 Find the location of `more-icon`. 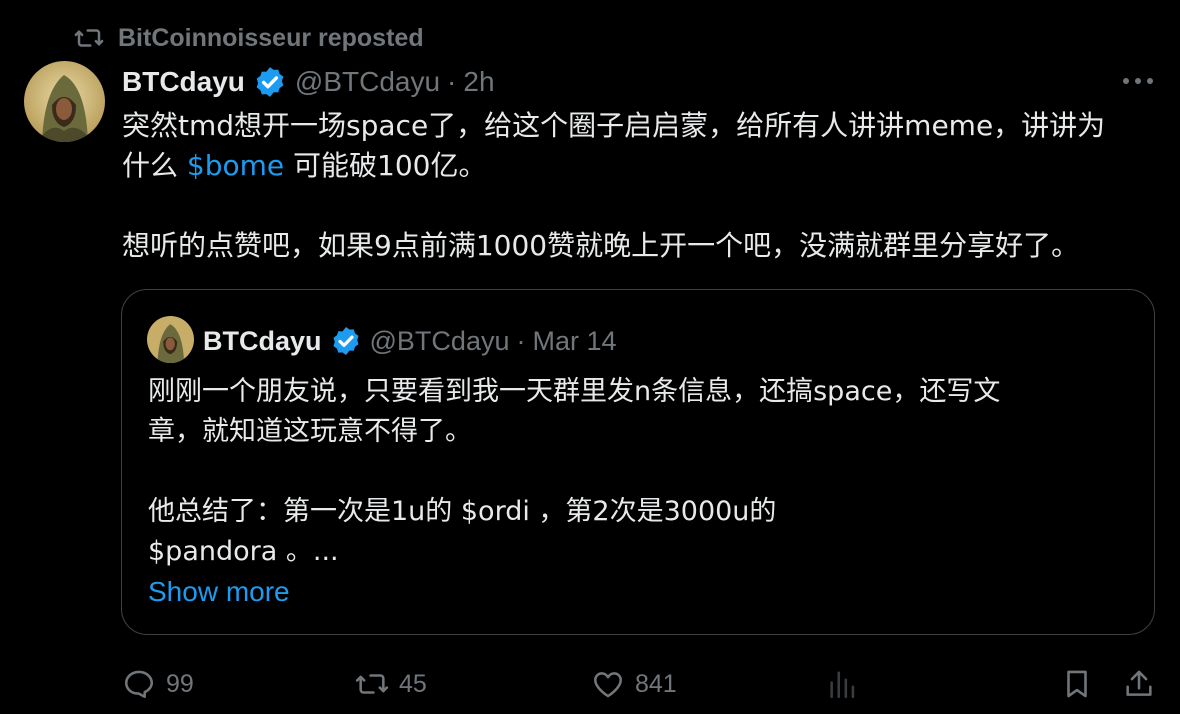

more-icon is located at coordinates (1138, 81).